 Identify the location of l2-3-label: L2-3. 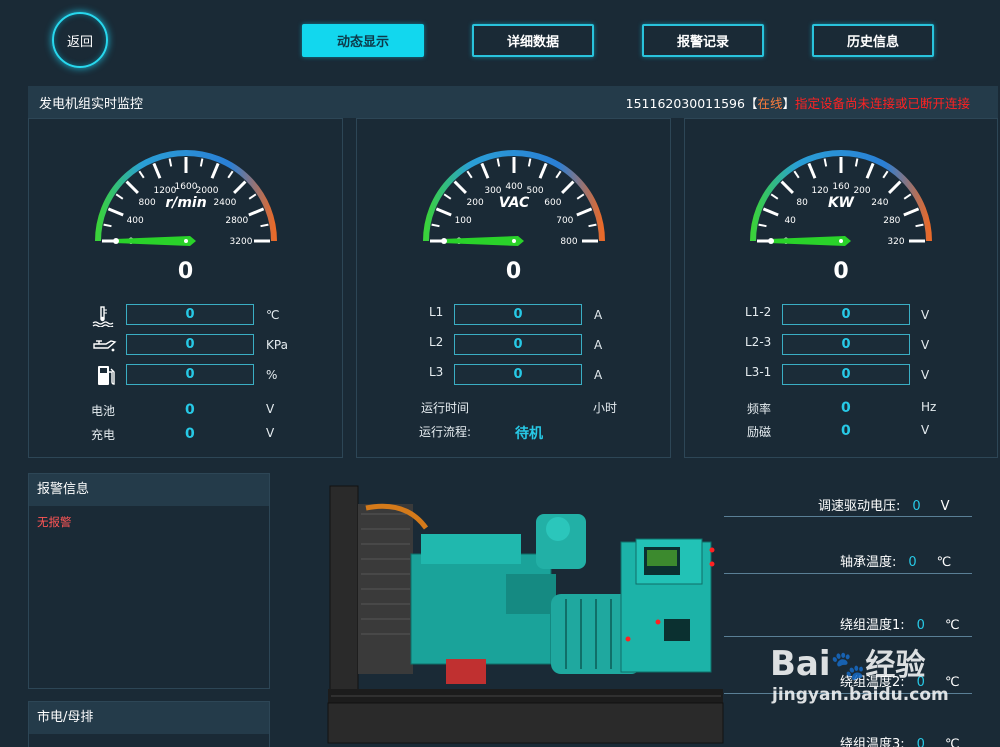
(758, 342).